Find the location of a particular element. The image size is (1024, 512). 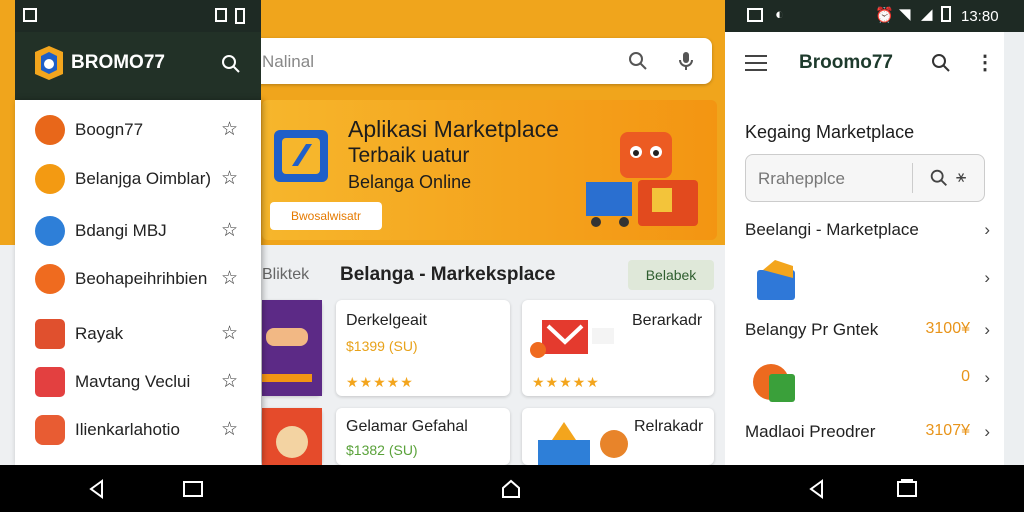

drawer-item: Boogn77 ☆ is located at coordinates (138, 130).